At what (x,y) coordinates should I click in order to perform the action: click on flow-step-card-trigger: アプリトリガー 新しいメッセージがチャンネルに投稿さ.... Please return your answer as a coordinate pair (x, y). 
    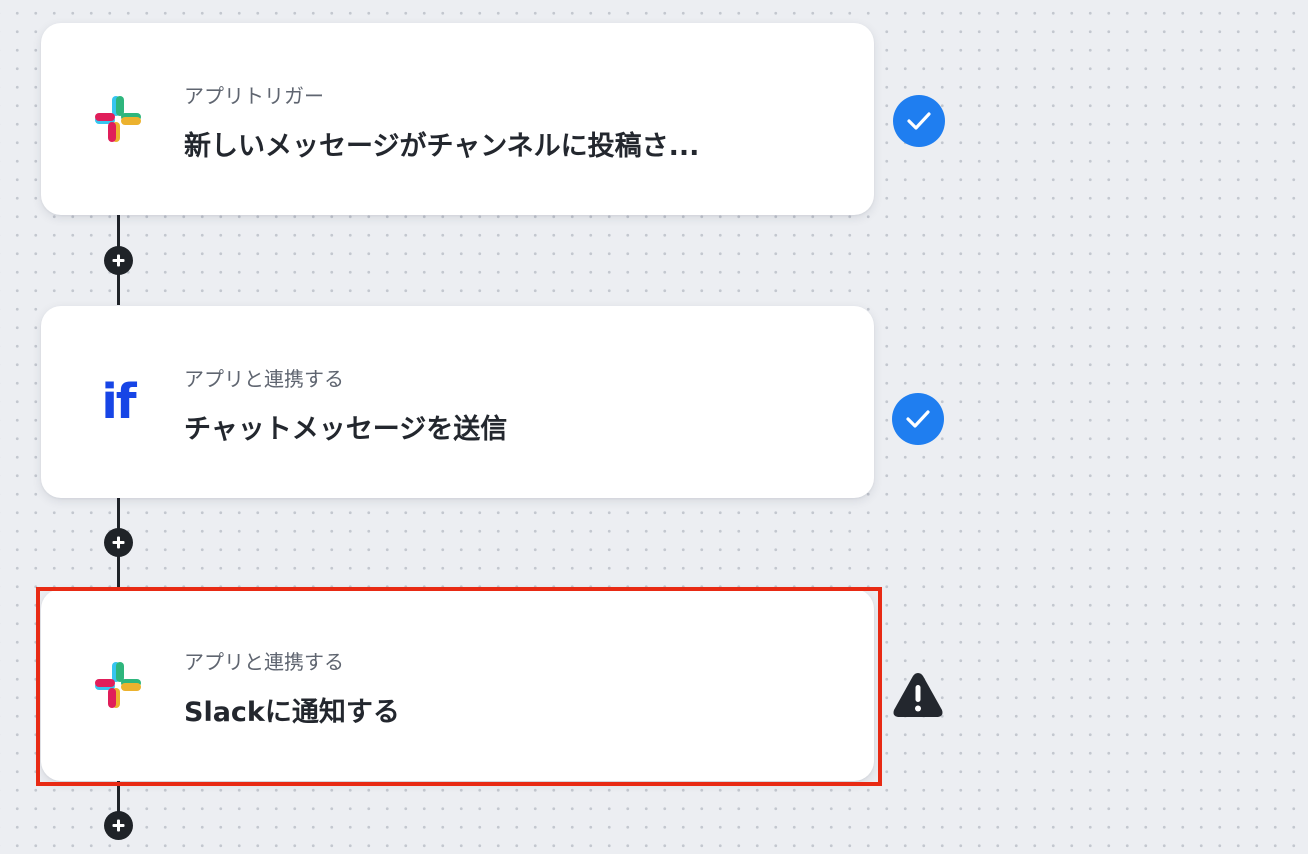
    Looking at the image, I should click on (457, 119).